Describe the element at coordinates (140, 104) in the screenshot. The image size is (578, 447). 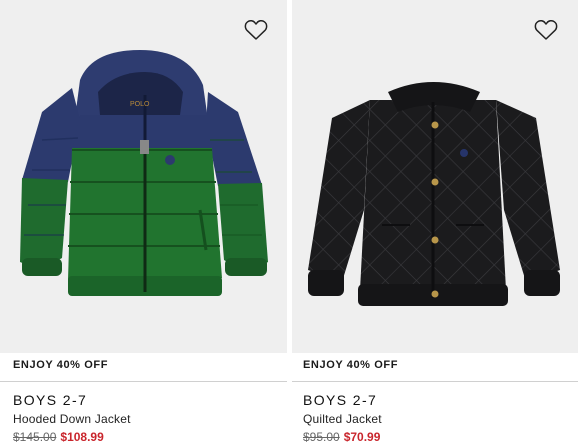
I see `brand-tag-text: POLO` at that location.